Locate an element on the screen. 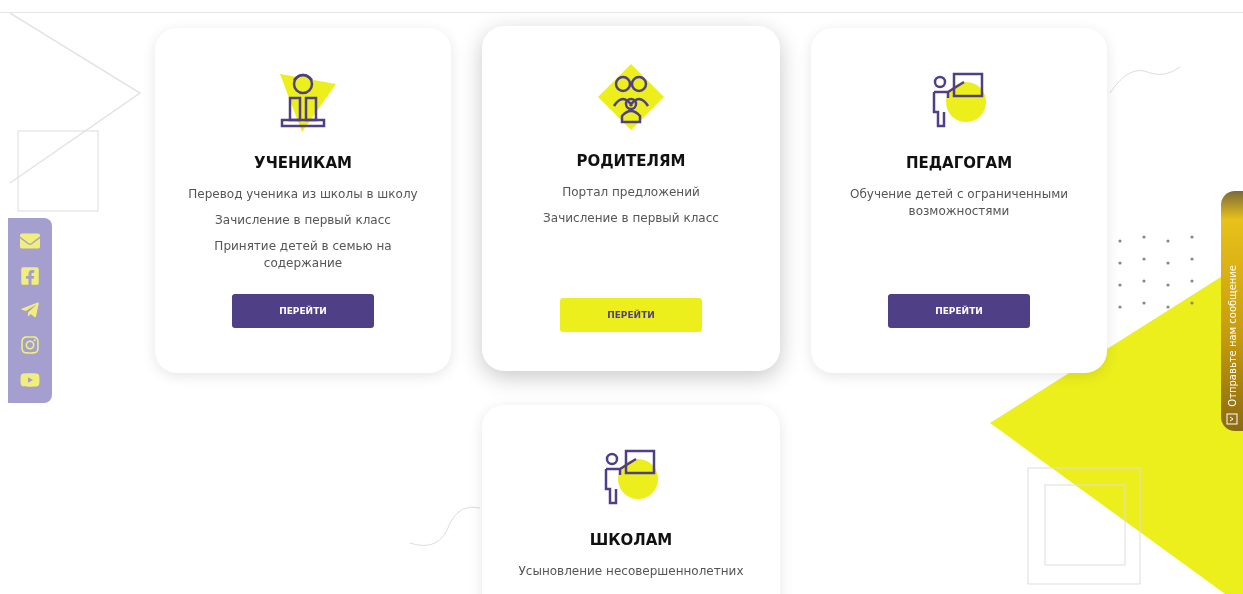  card-title: УЧЕНИКАМ is located at coordinates (303, 163).